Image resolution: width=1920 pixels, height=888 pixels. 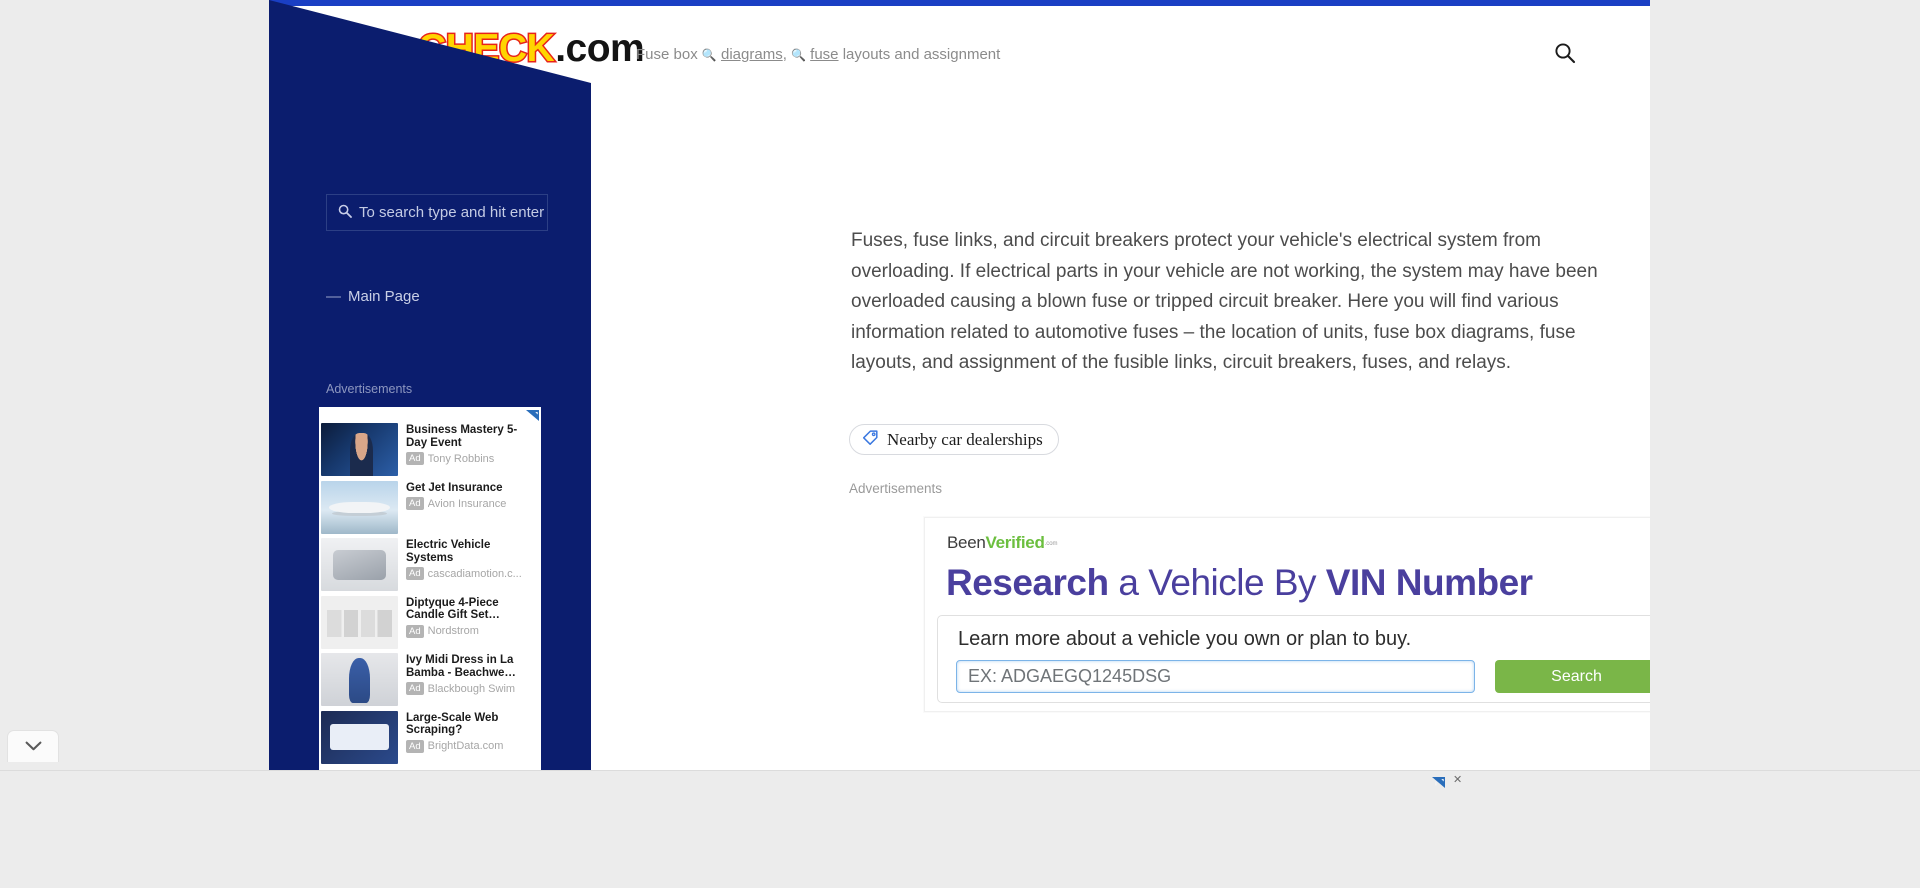 What do you see at coordinates (752, 54) in the screenshot?
I see `tagline-link-diagrams: diagrams` at bounding box center [752, 54].